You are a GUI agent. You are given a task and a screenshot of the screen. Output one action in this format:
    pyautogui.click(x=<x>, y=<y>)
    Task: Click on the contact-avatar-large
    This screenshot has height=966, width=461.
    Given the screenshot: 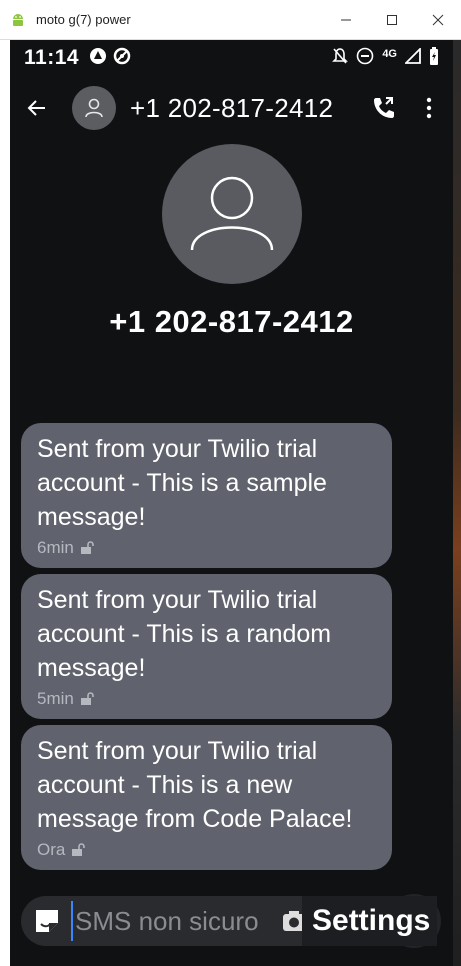 What is the action you would take?
    pyautogui.click(x=231, y=214)
    